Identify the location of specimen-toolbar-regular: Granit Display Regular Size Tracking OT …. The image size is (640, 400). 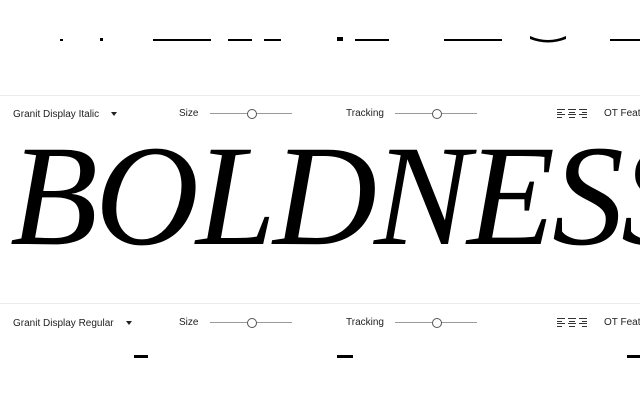
(320, 323).